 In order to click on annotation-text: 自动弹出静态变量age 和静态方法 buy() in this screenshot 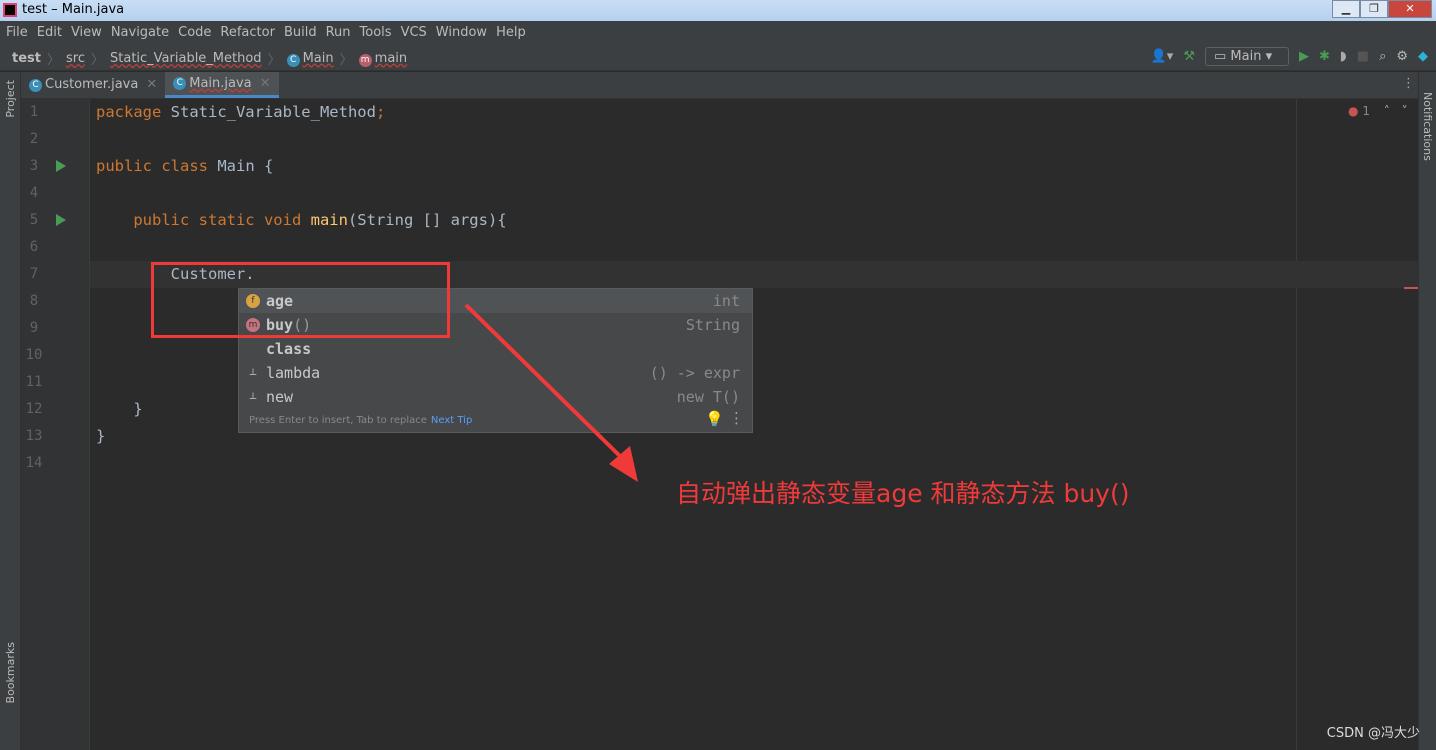, I will do `click(903, 493)`.